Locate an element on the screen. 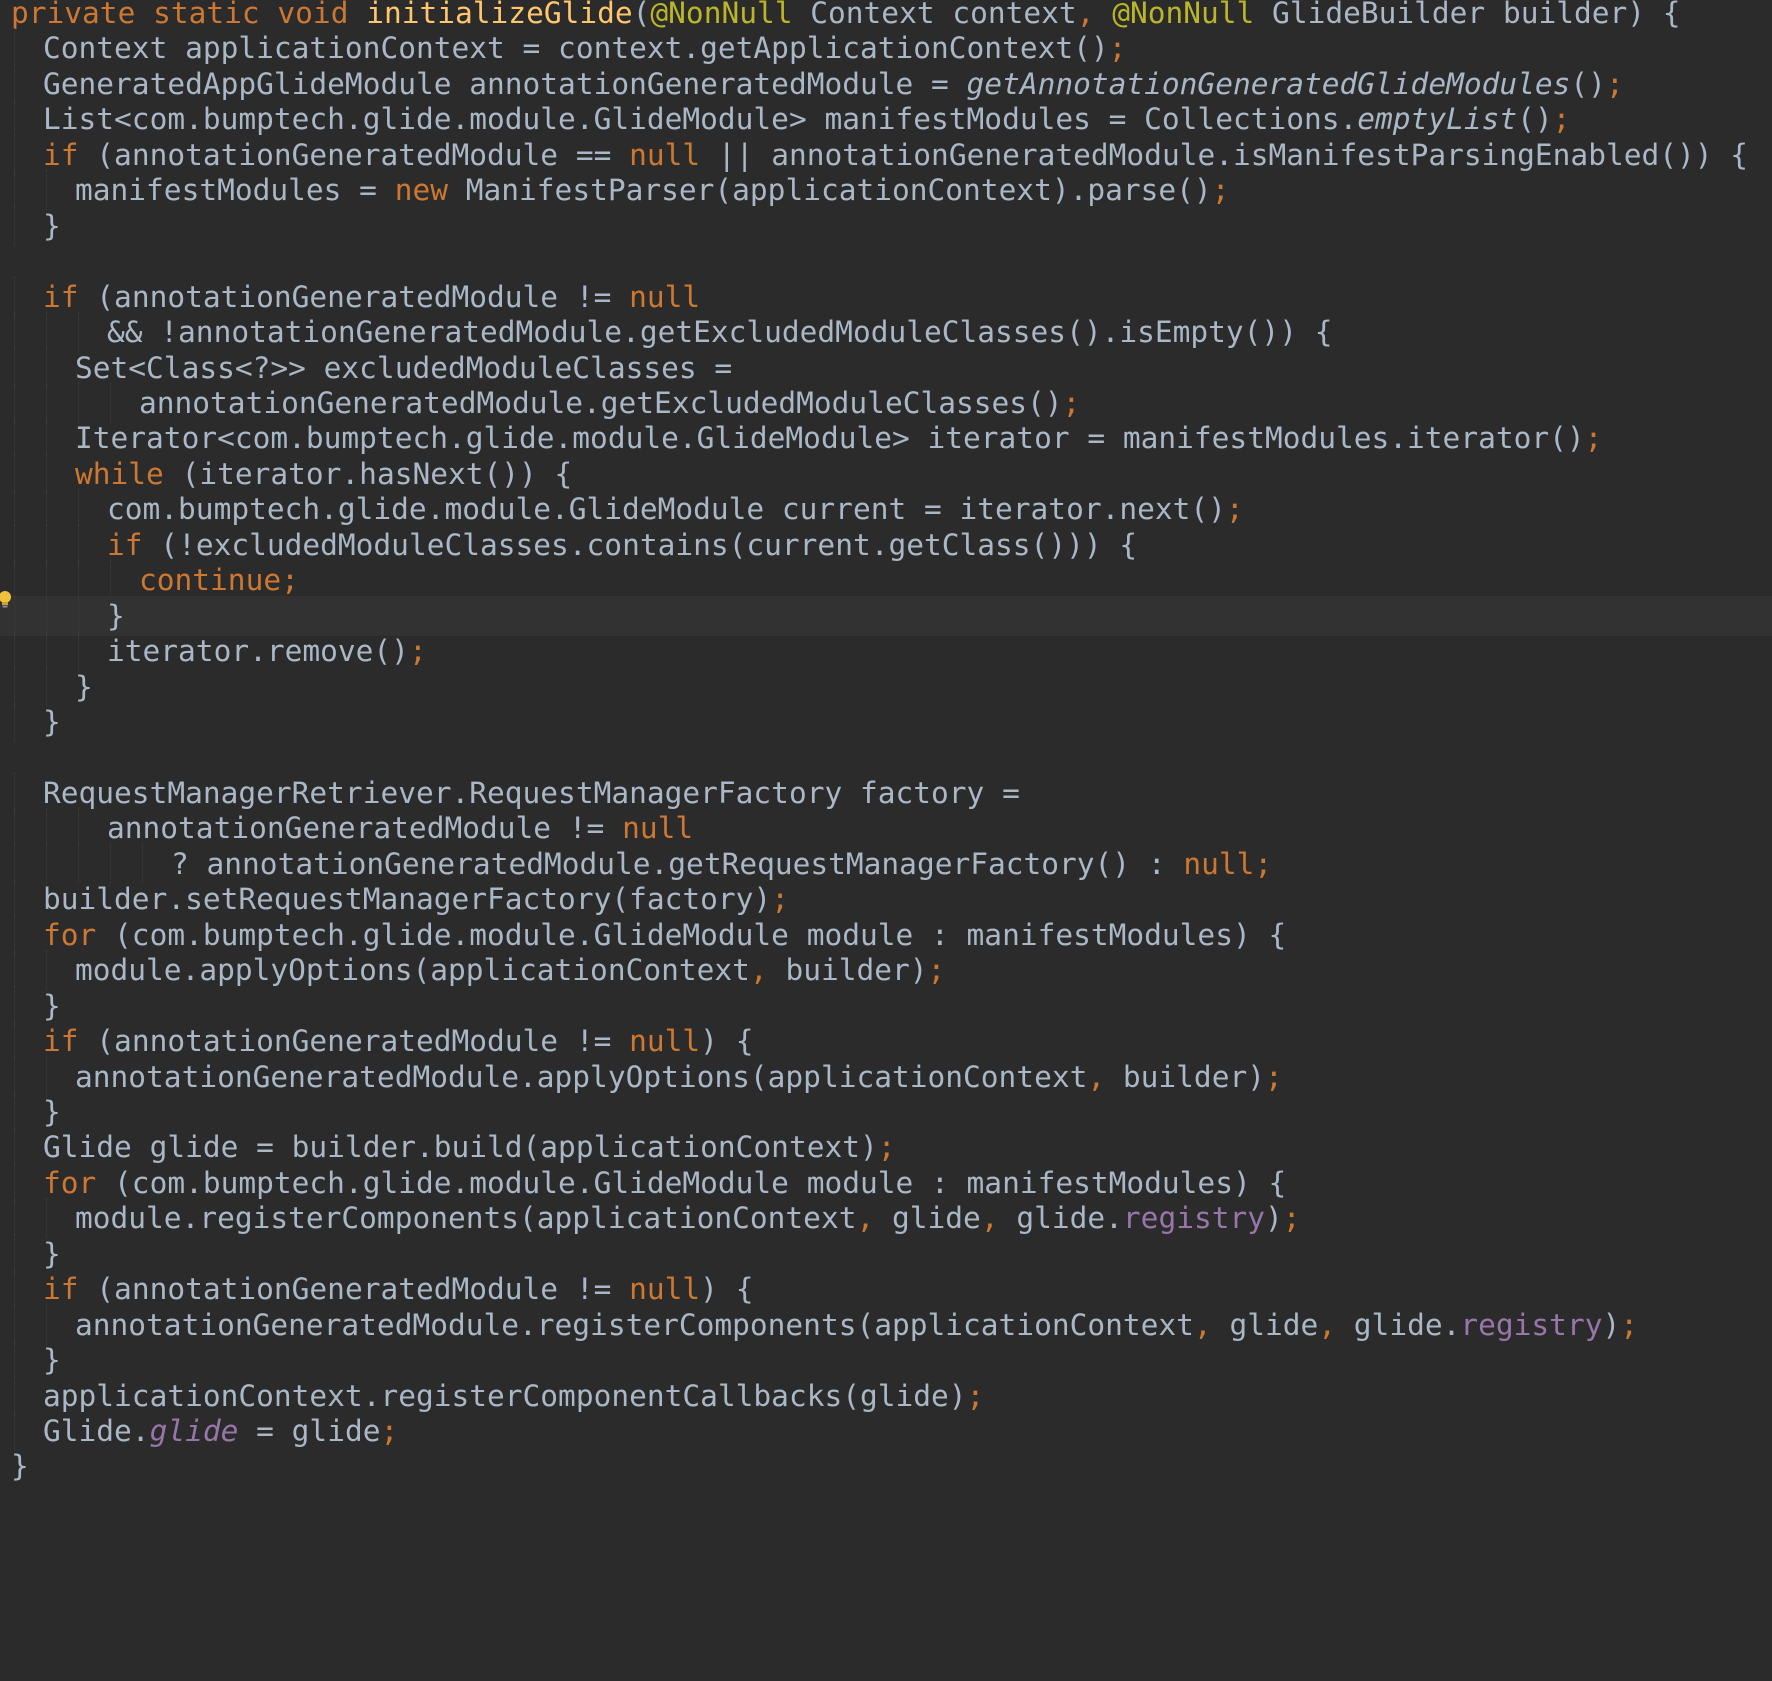  code-line: annotationGeneratedModule != null is located at coordinates (886, 828).